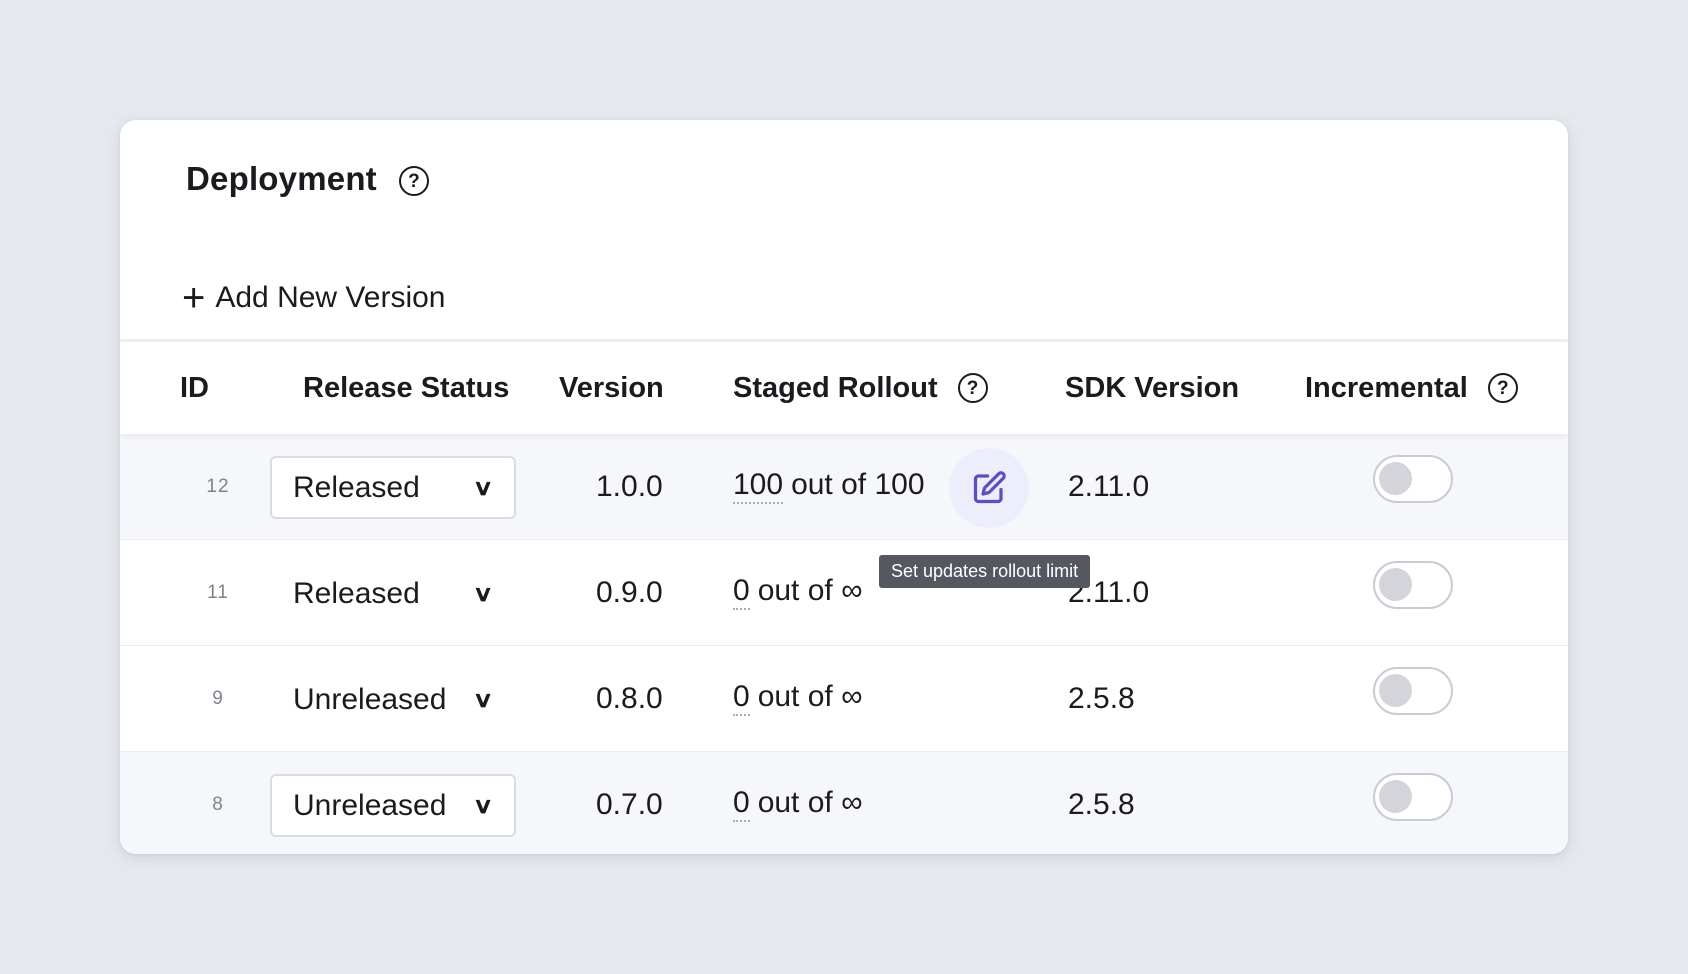 Image resolution: width=1688 pixels, height=974 pixels. I want to click on tooltip-text: Set updates rollout limit, so click(985, 571).